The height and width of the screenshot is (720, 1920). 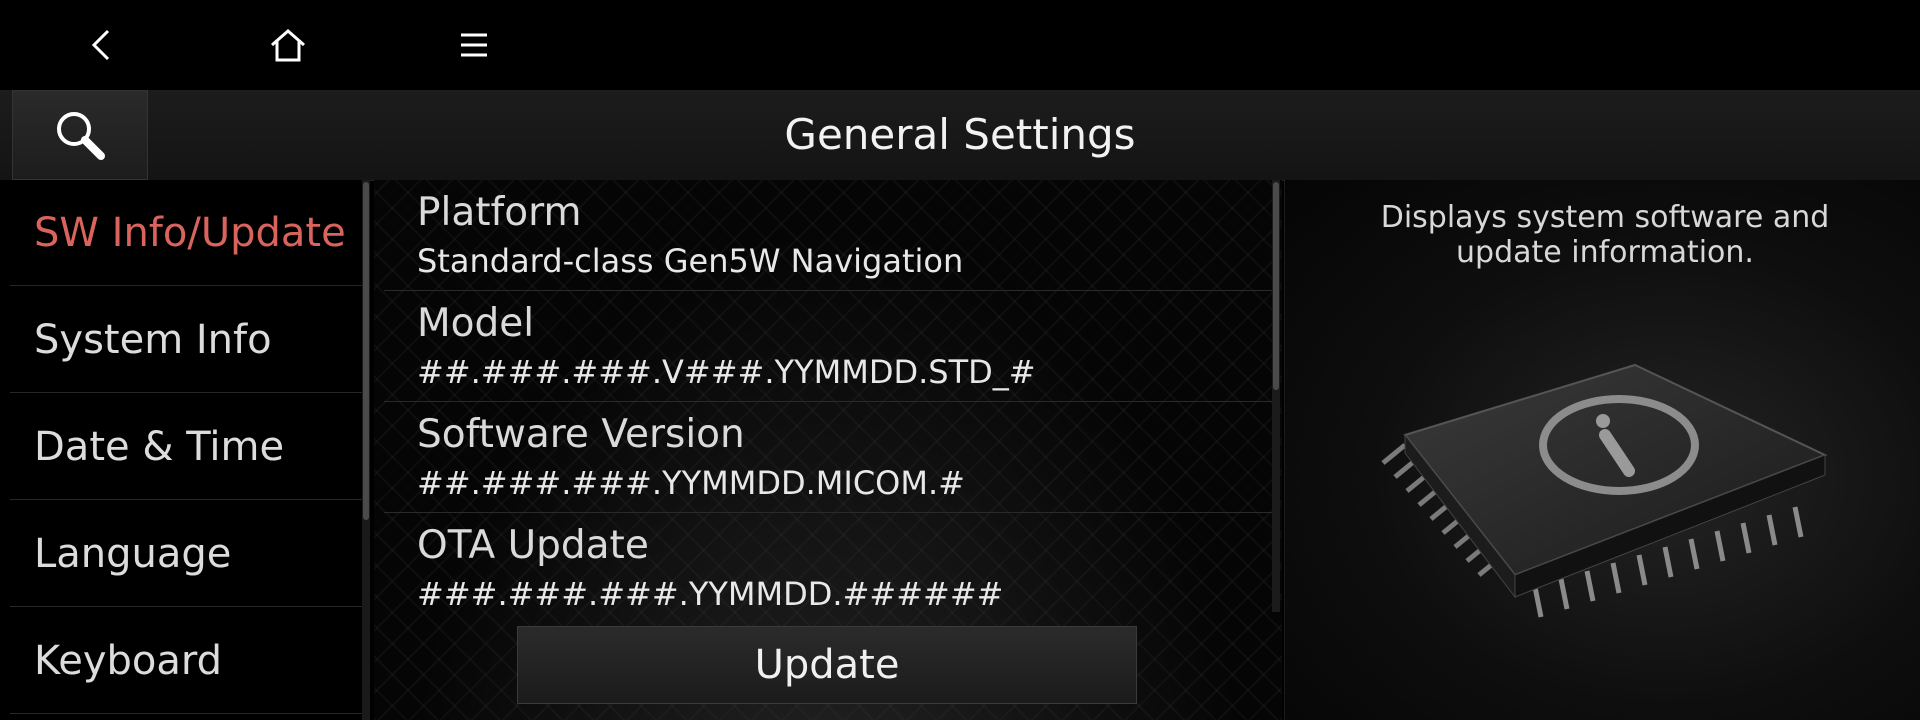 I want to click on home-button, so click(x=288, y=45).